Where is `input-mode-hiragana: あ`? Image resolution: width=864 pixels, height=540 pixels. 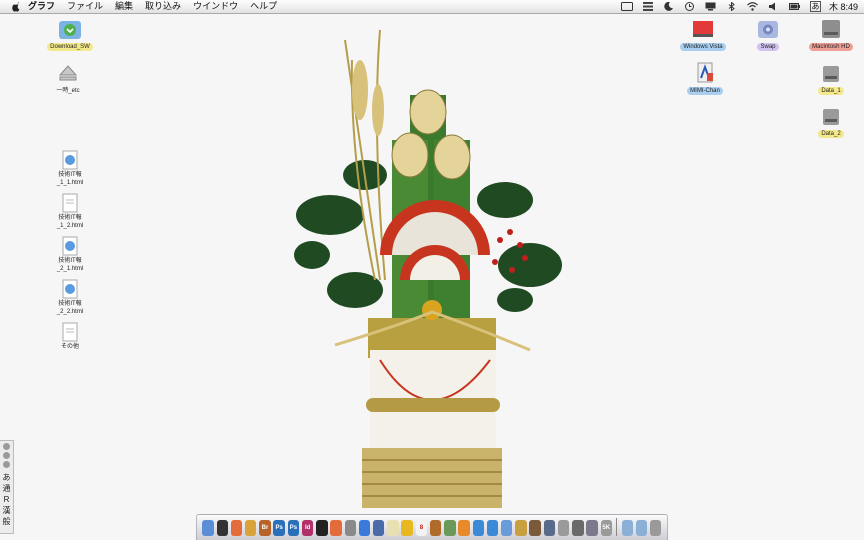
input-mode-hiragana: あ is located at coordinates (7, 477).